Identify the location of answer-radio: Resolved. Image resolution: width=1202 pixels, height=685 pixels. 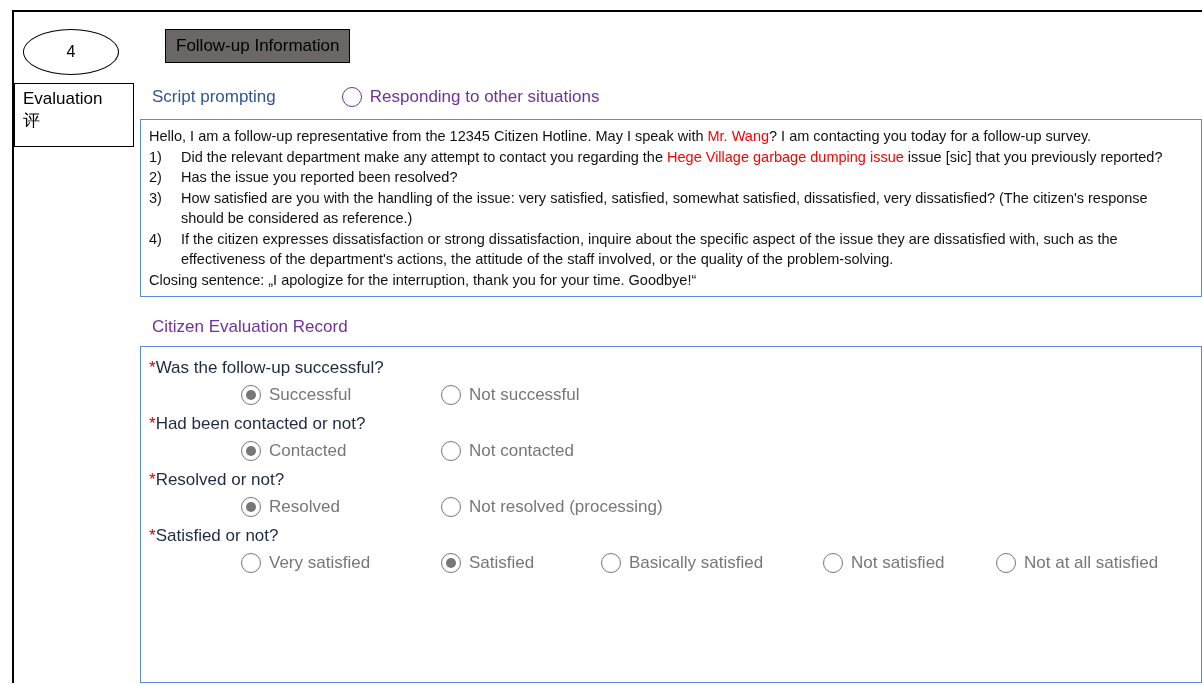
(290, 507).